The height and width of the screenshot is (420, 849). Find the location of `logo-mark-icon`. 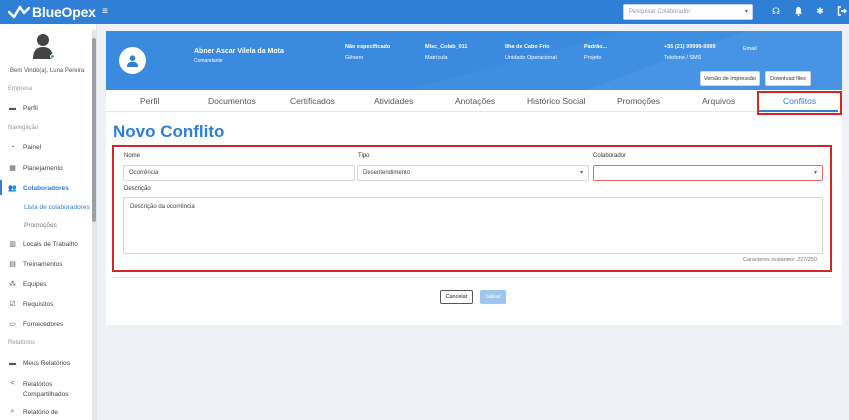

logo-mark-icon is located at coordinates (19, 12).